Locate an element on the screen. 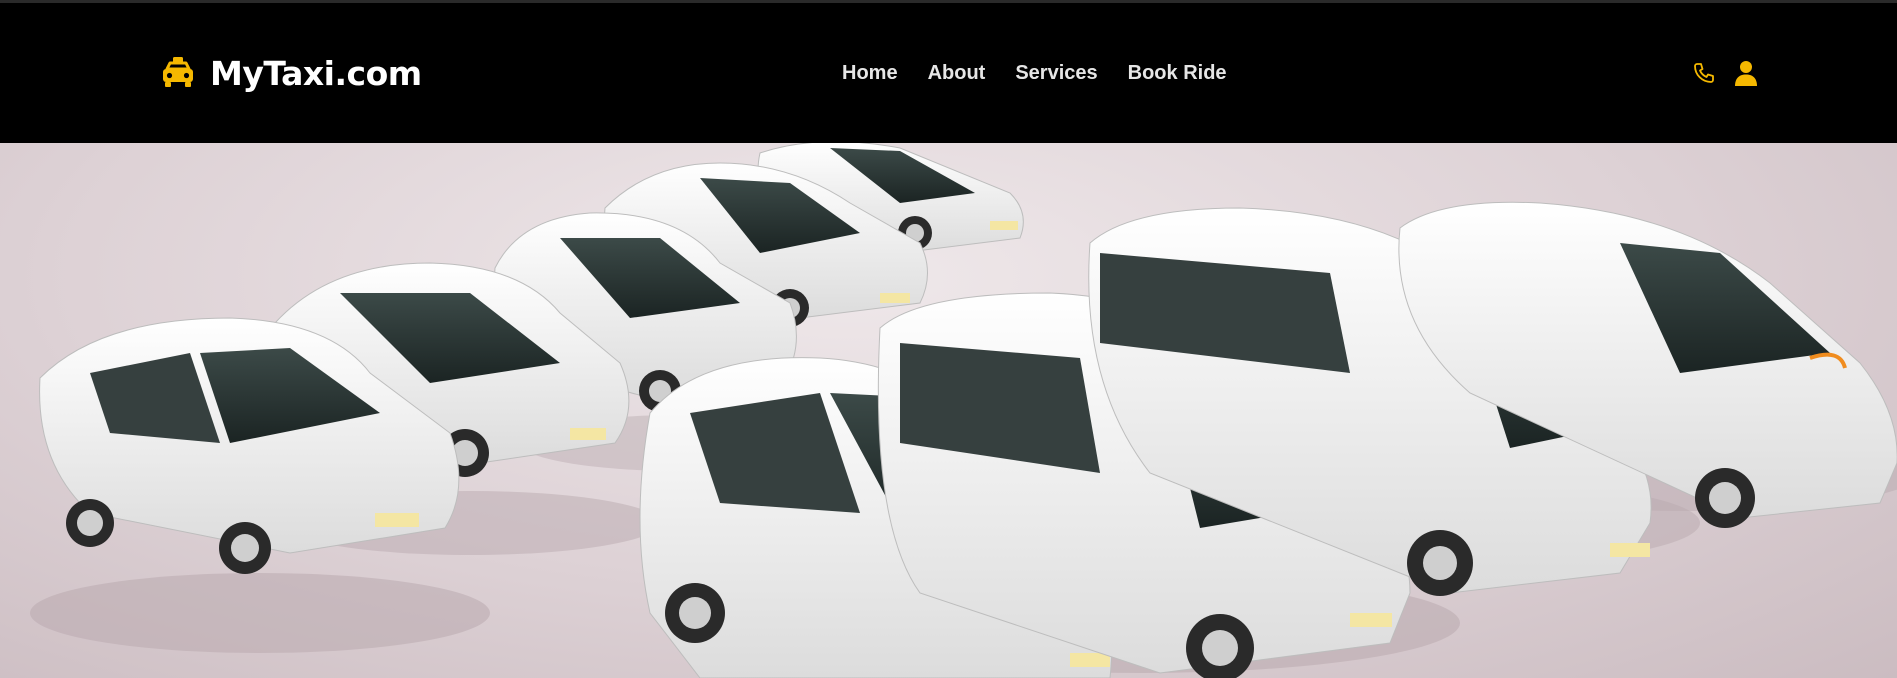 The width and height of the screenshot is (1897, 678). nav-services-link: Services is located at coordinates (1056, 73).